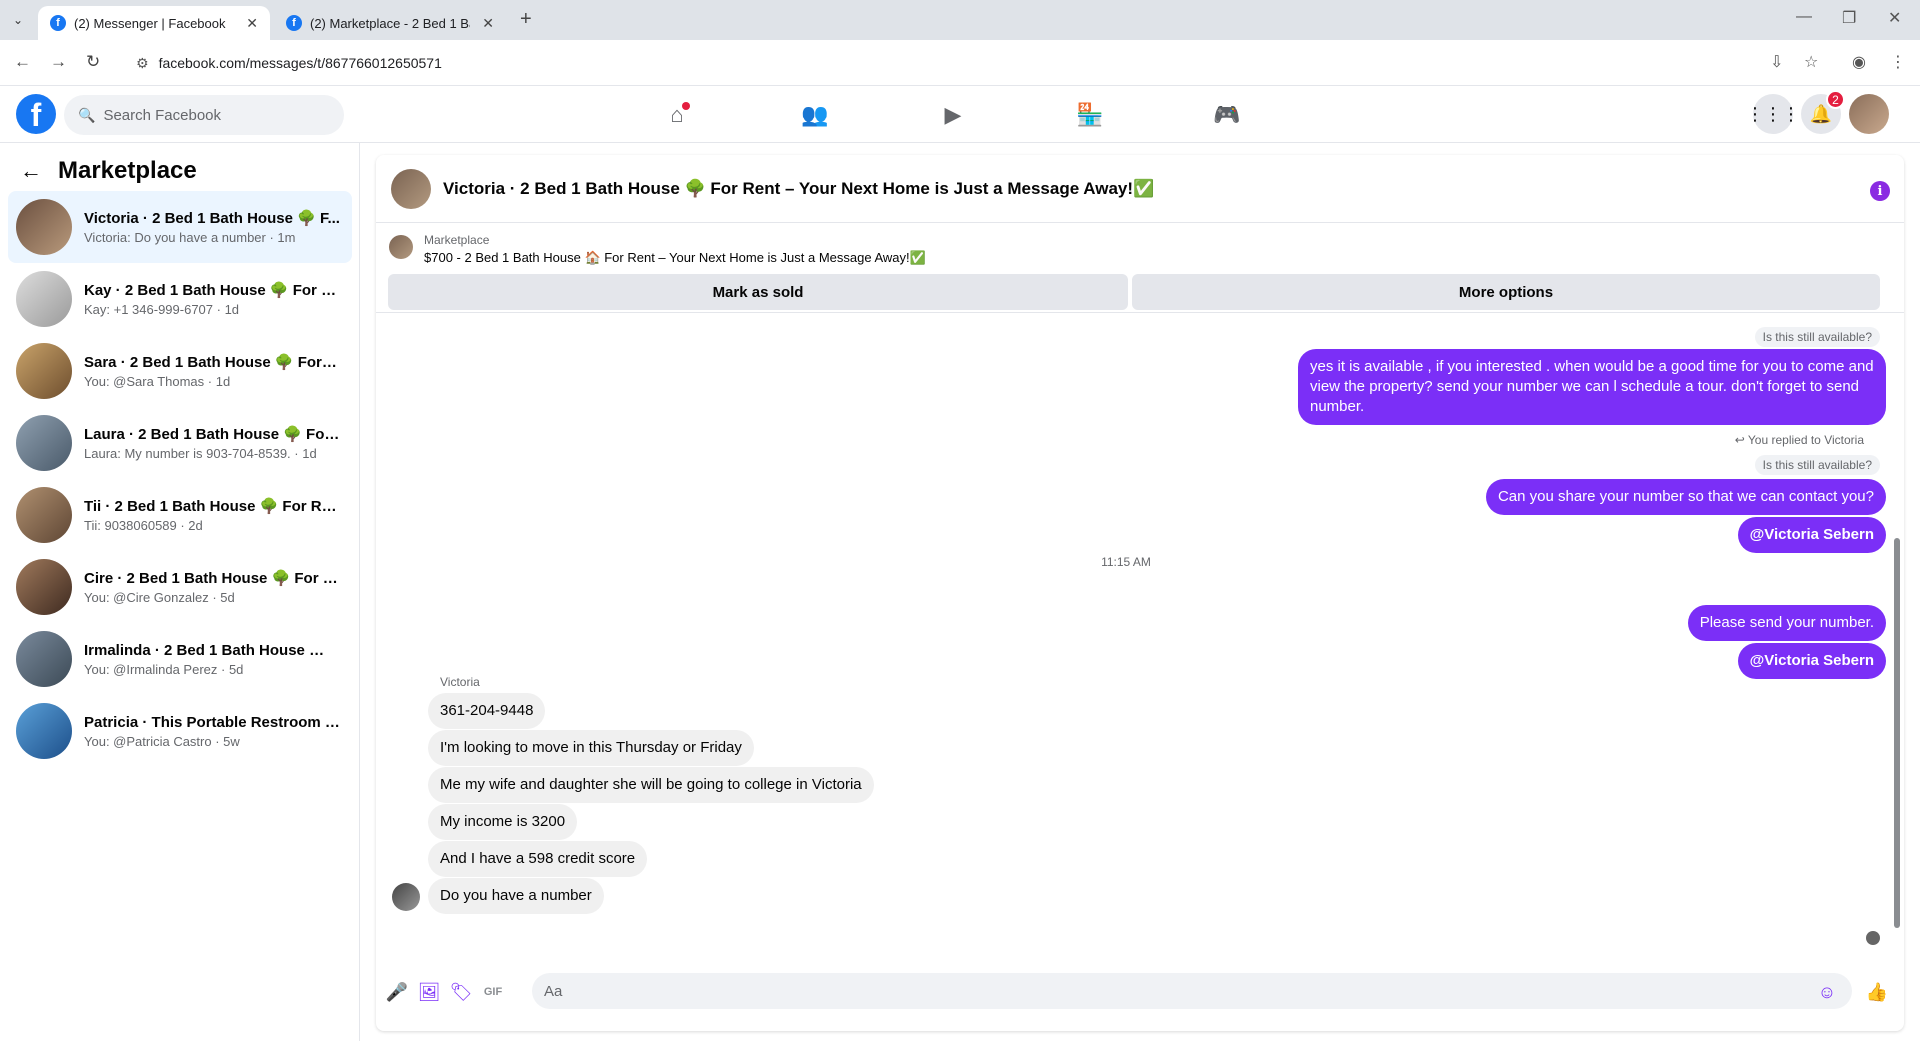 The image size is (1920, 1041). What do you see at coordinates (1897, 733) in the screenshot?
I see `message-scrollbar` at bounding box center [1897, 733].